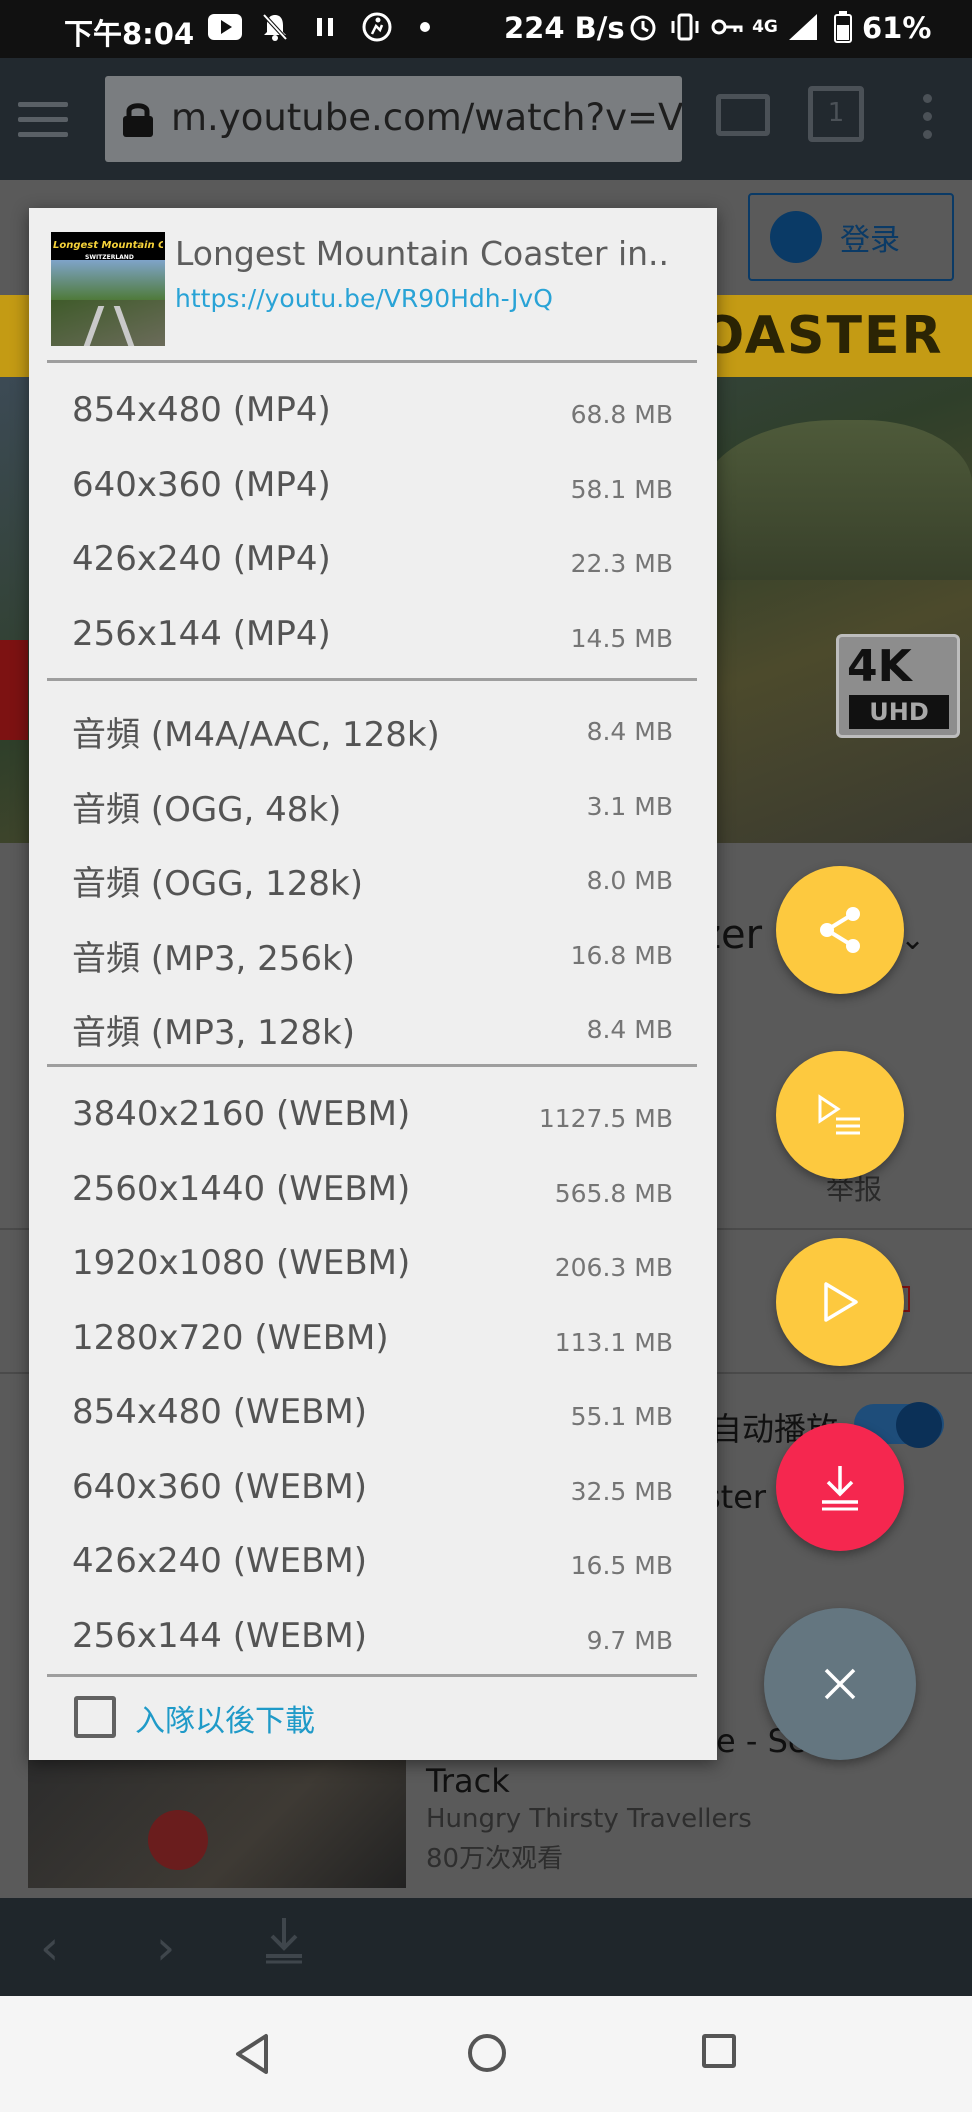 The width and height of the screenshot is (972, 2112). I want to click on format-option: 1280x720 (WEBM) 113.1 MB, so click(373, 1341).